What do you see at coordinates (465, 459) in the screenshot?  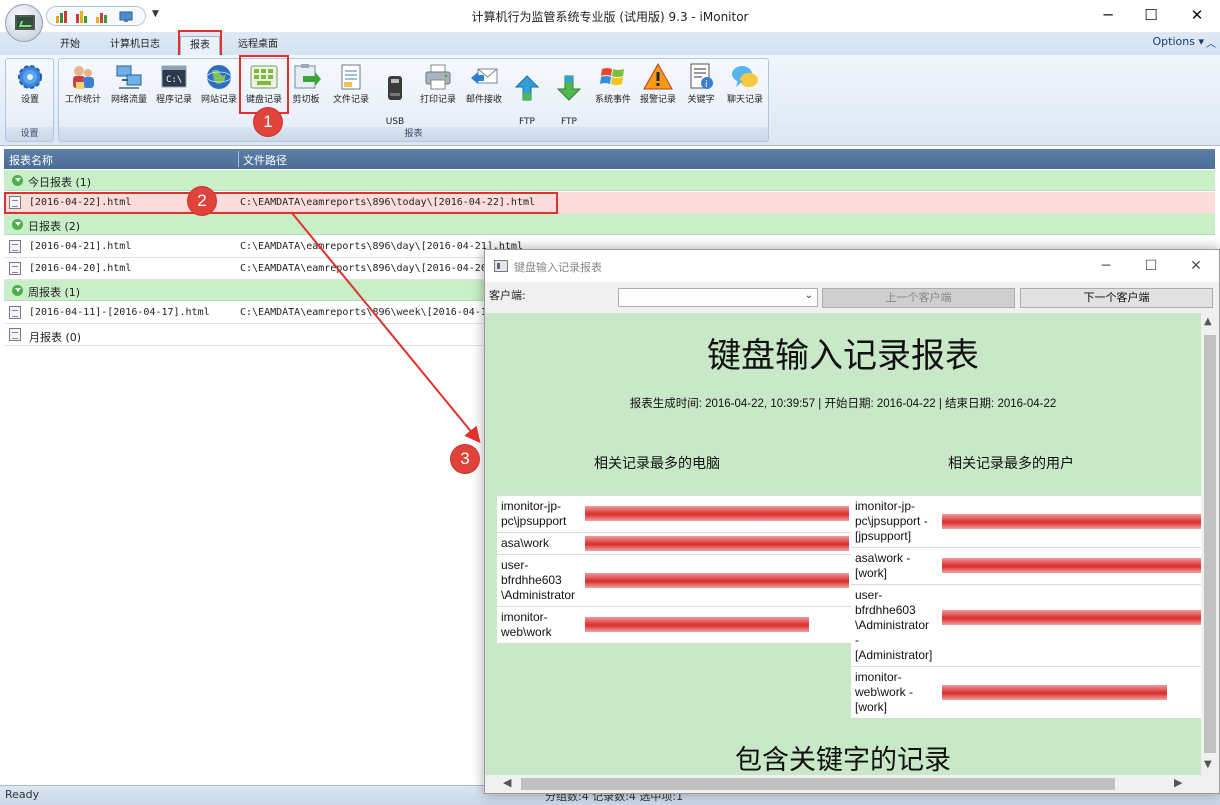 I see `annotation-badge-3: 3` at bounding box center [465, 459].